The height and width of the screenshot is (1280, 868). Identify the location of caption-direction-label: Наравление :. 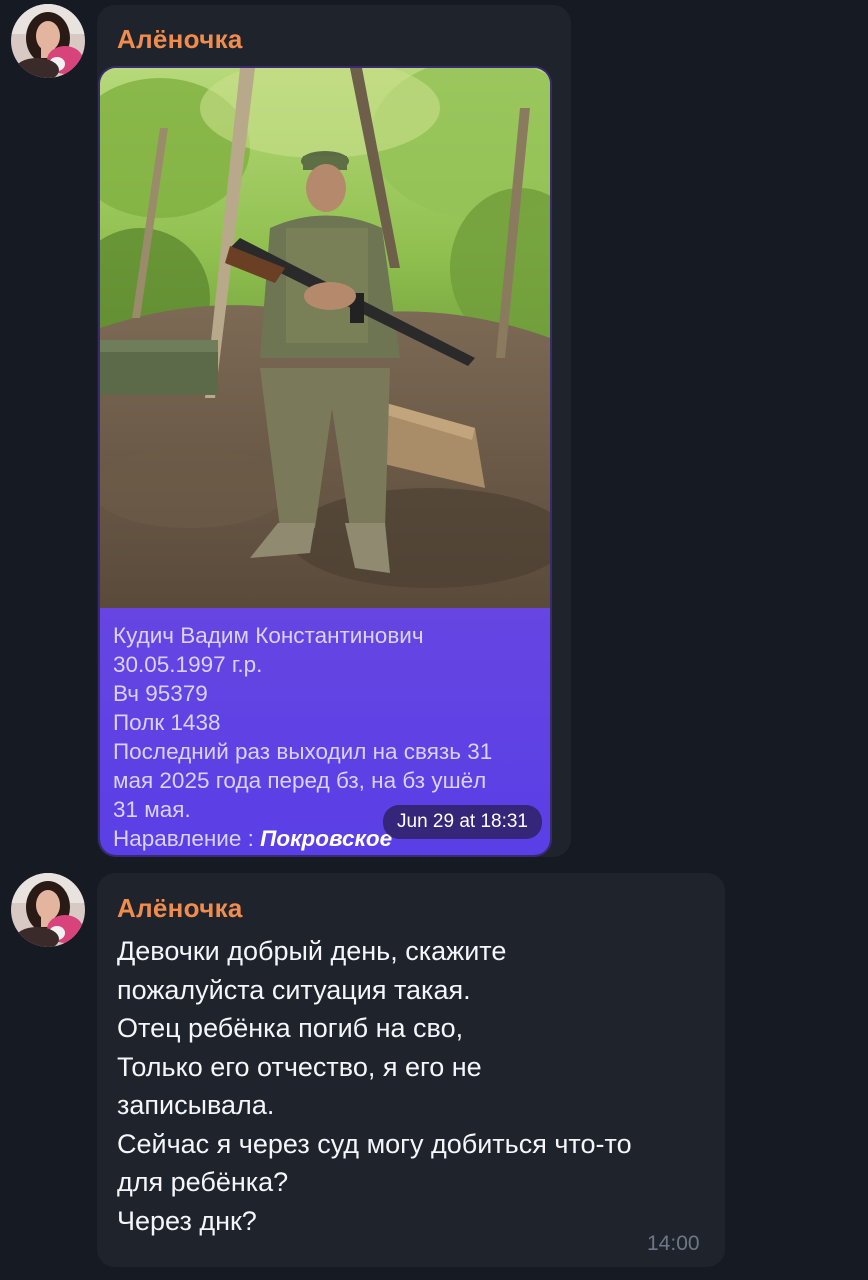
(187, 838).